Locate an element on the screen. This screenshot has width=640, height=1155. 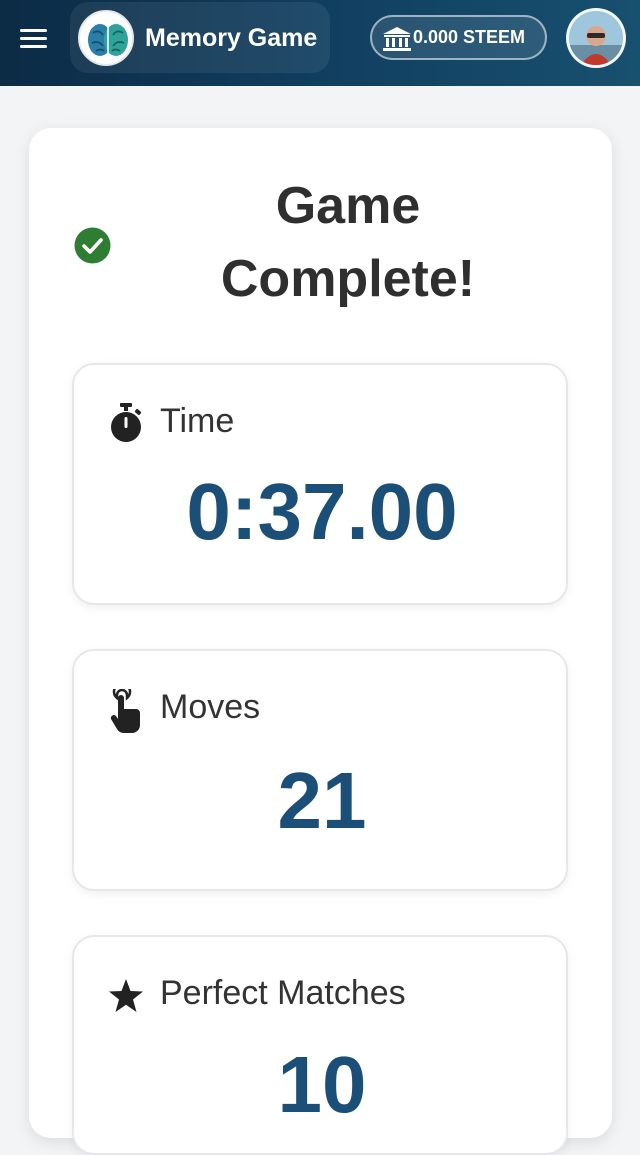
perfect-matches-value: 10 is located at coordinates (322, 1084).